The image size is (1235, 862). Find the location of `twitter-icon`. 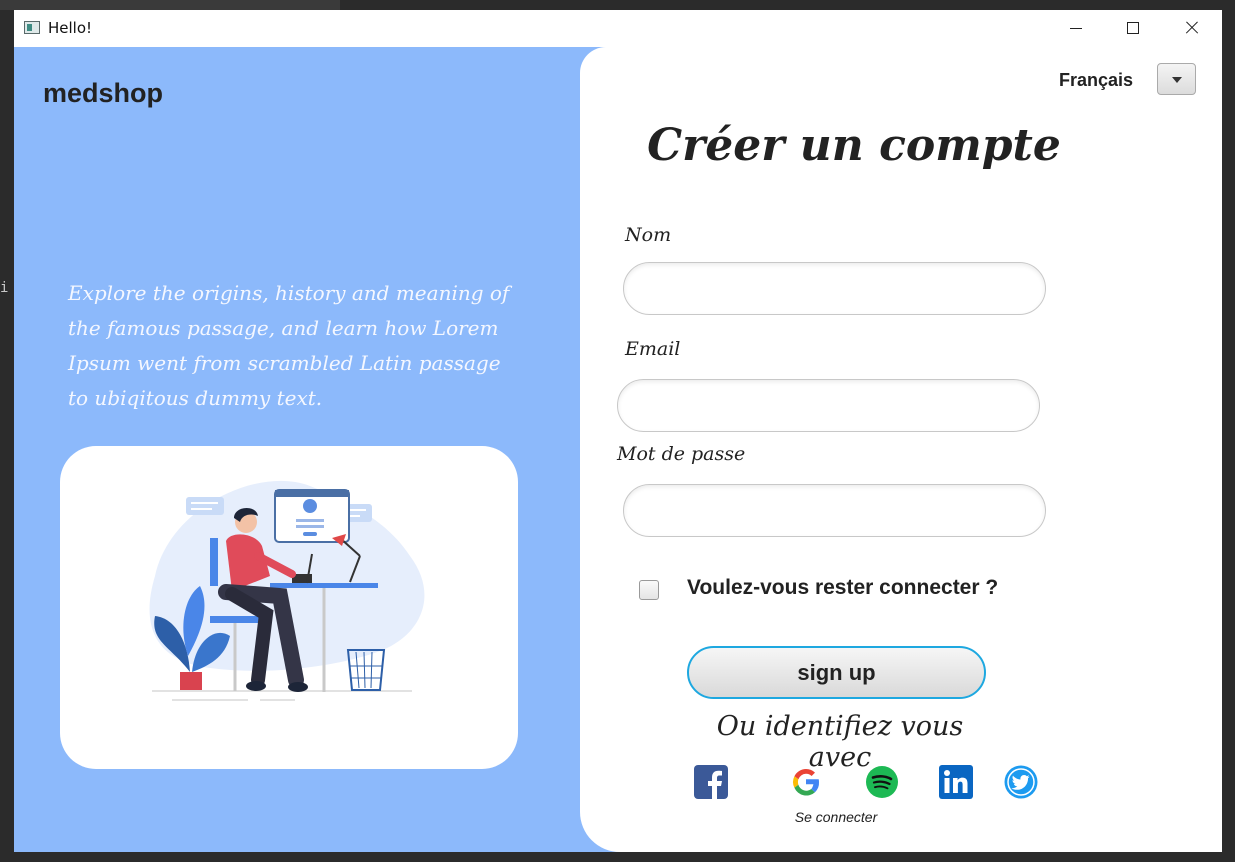

twitter-icon is located at coordinates (1021, 782).